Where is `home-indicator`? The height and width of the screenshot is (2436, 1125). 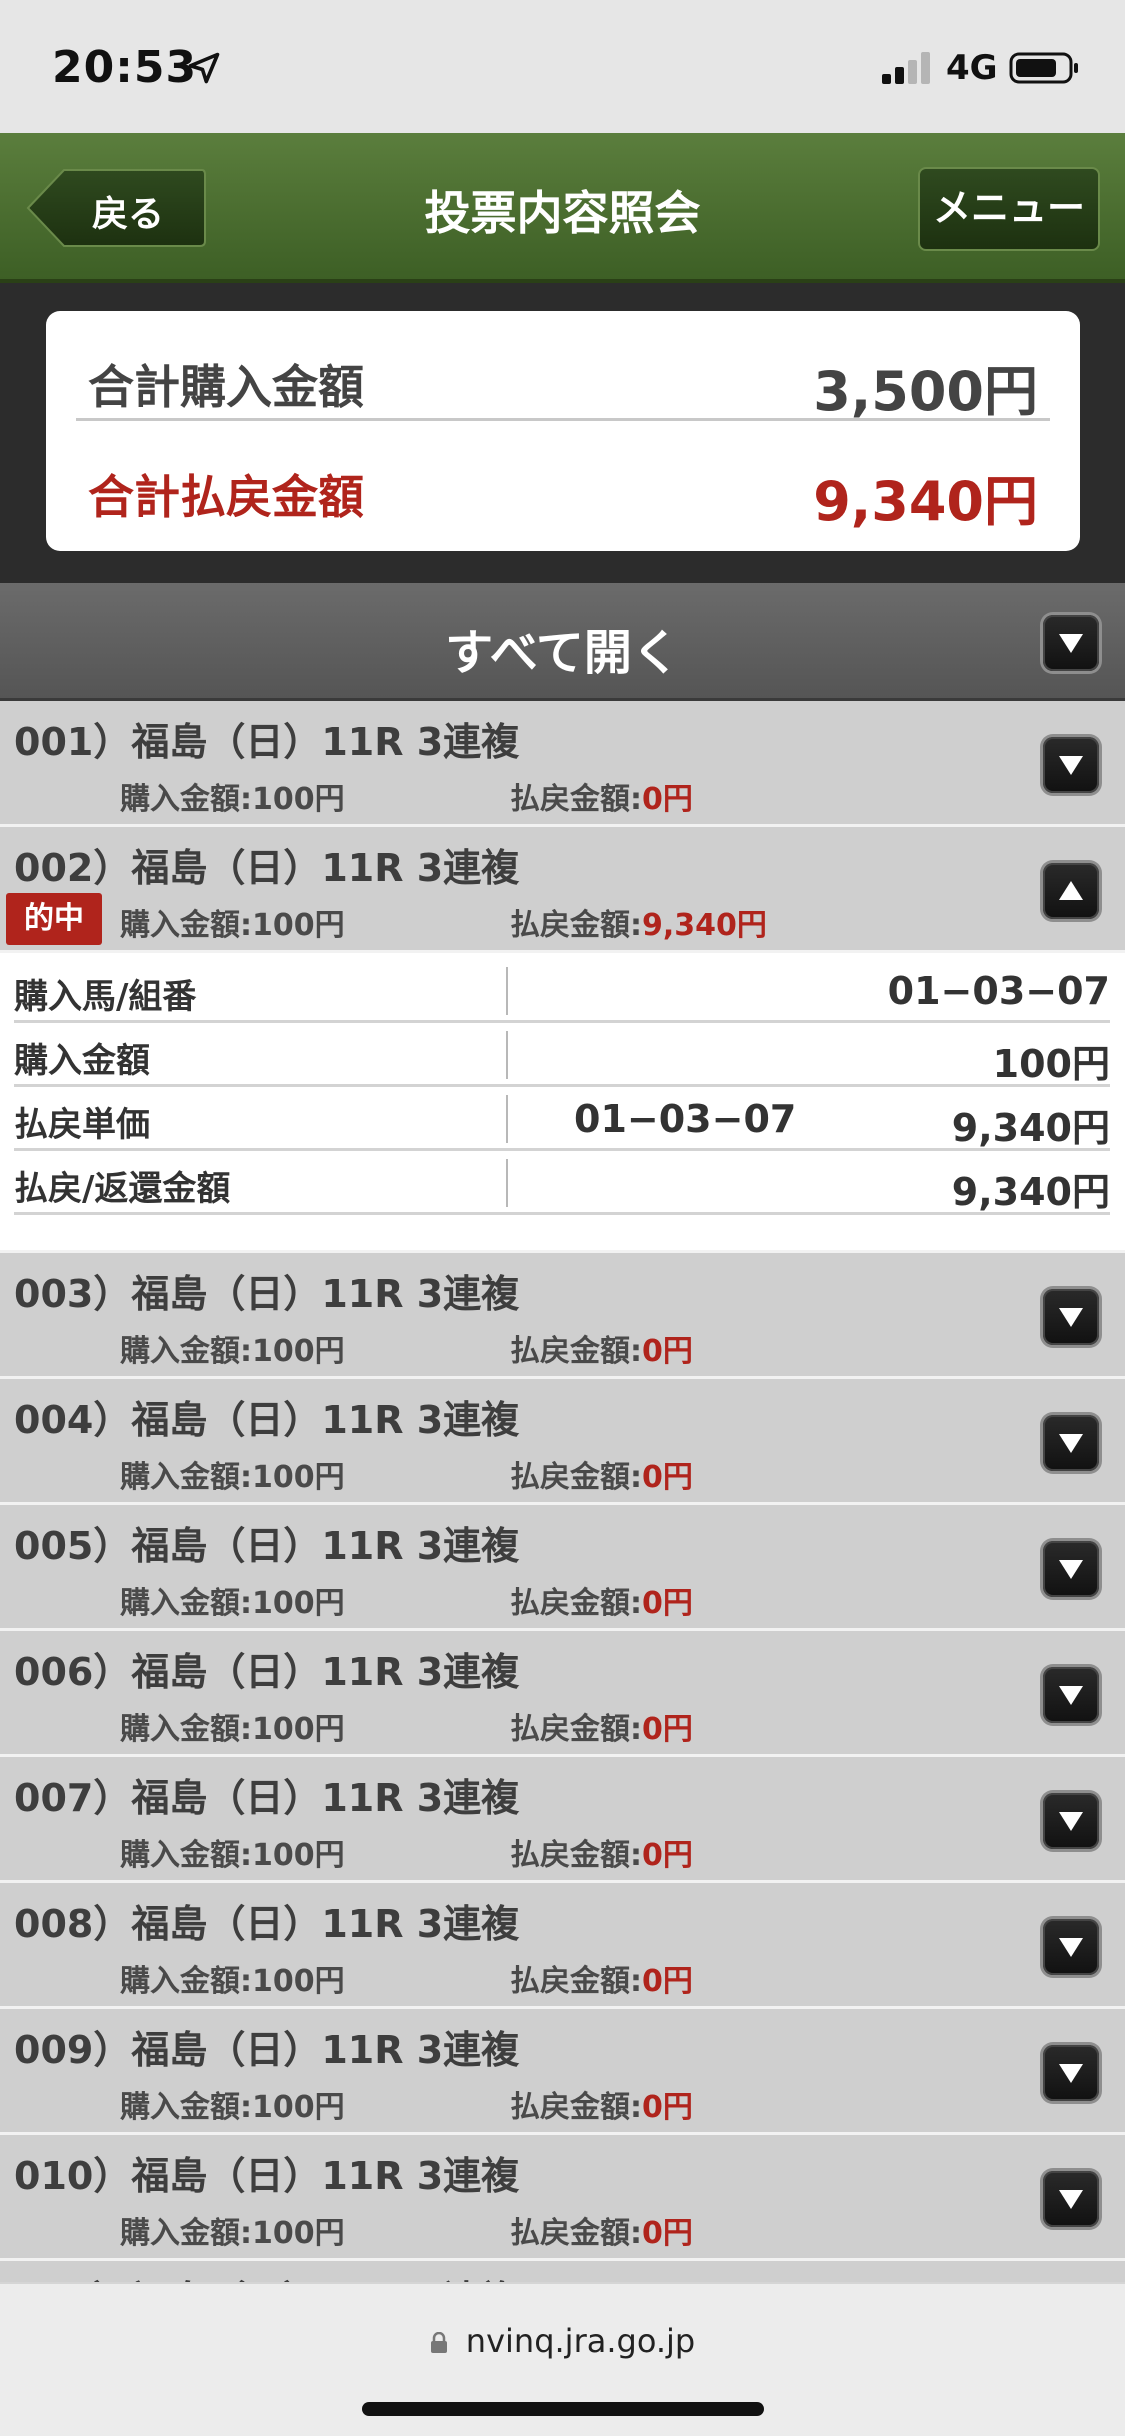 home-indicator is located at coordinates (563, 2409).